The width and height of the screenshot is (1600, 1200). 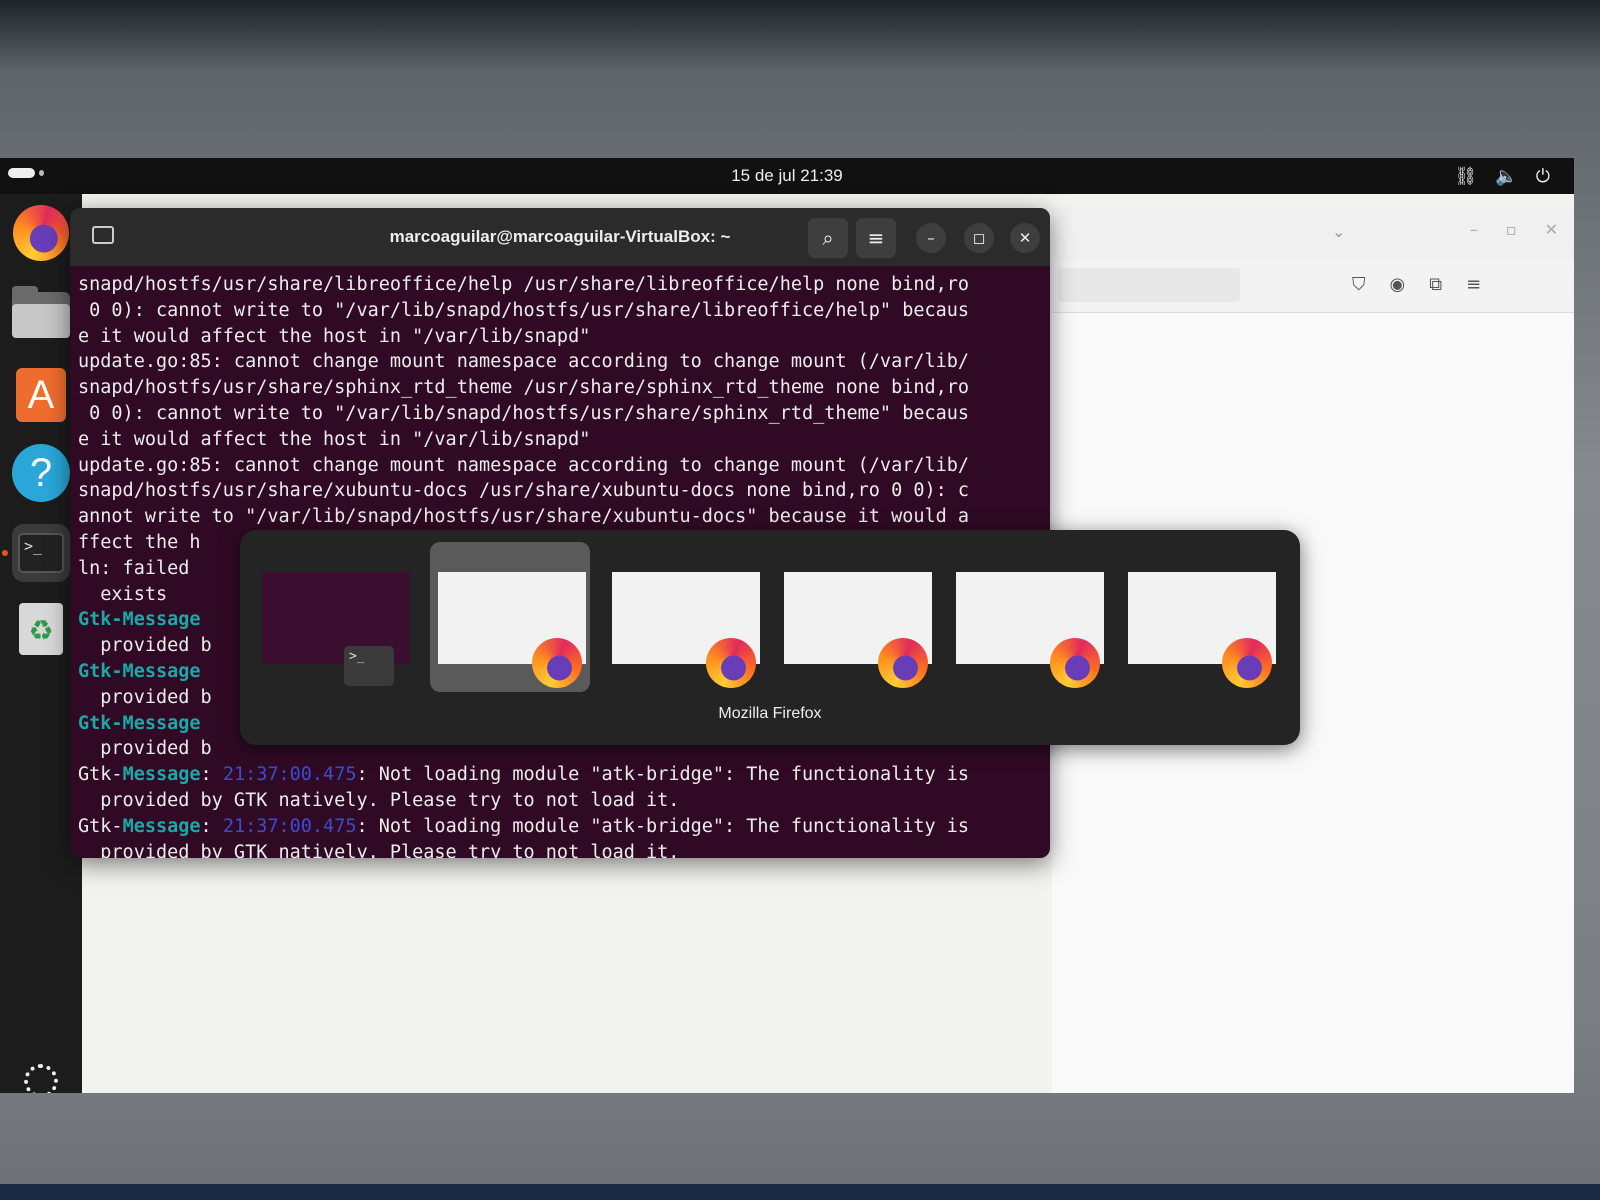 I want to click on dock-app-center: A, so click(x=41, y=395).